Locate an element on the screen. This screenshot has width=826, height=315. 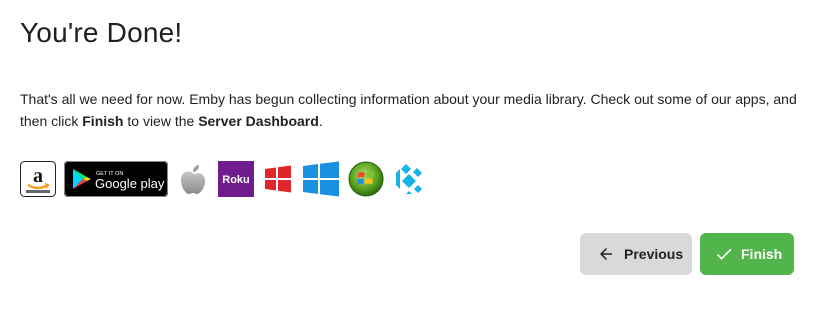
app-link-google-play: GET IT ON Google play is located at coordinates (116, 179).